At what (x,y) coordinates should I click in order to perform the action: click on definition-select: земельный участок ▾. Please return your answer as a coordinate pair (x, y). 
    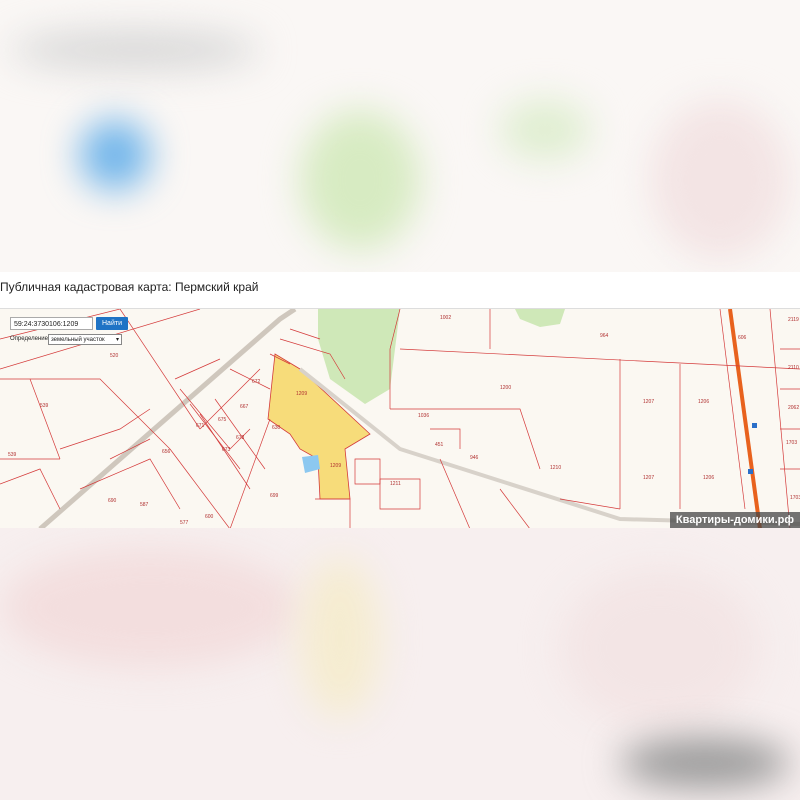
    Looking at the image, I should click on (85, 339).